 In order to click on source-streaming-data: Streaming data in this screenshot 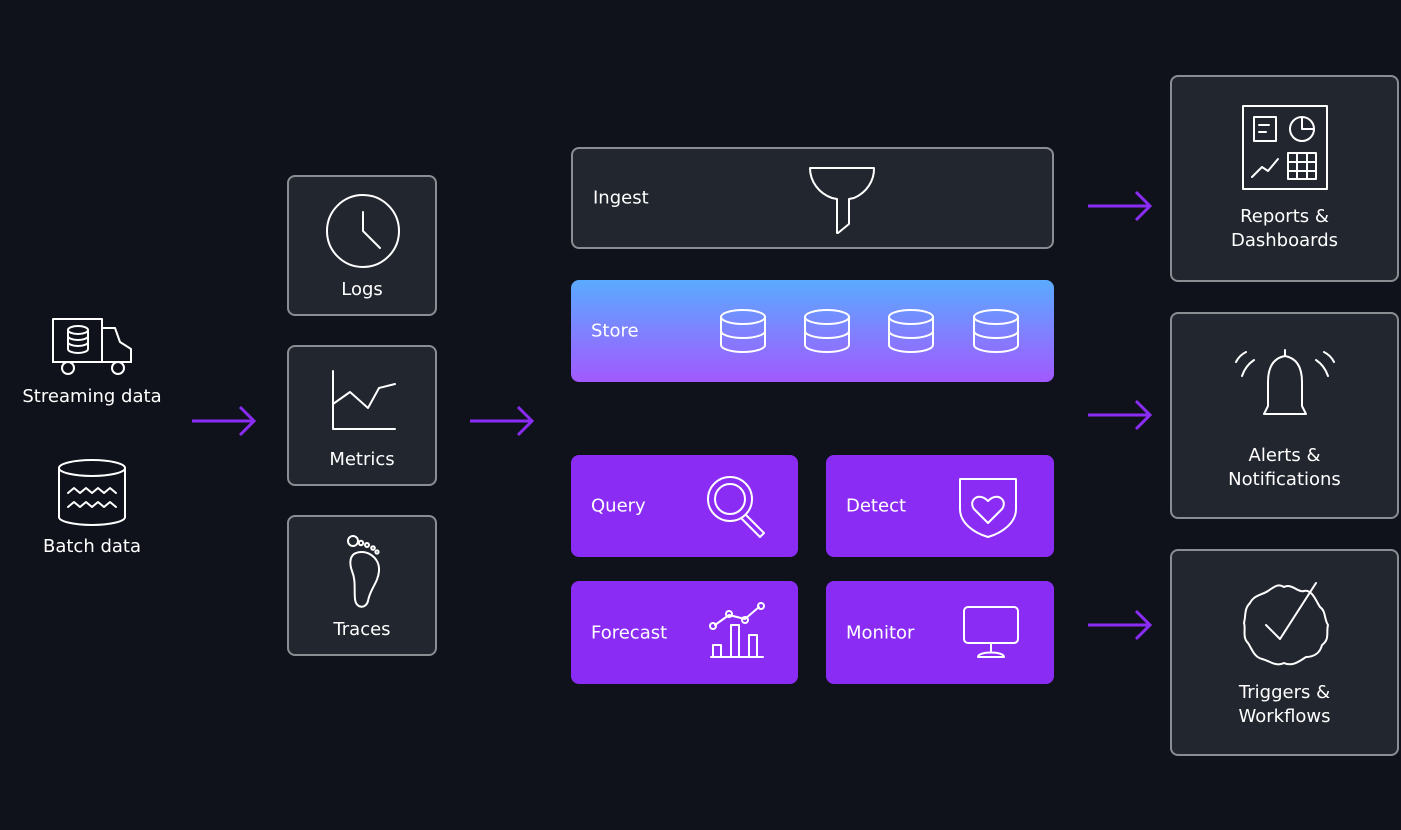, I will do `click(92, 360)`.